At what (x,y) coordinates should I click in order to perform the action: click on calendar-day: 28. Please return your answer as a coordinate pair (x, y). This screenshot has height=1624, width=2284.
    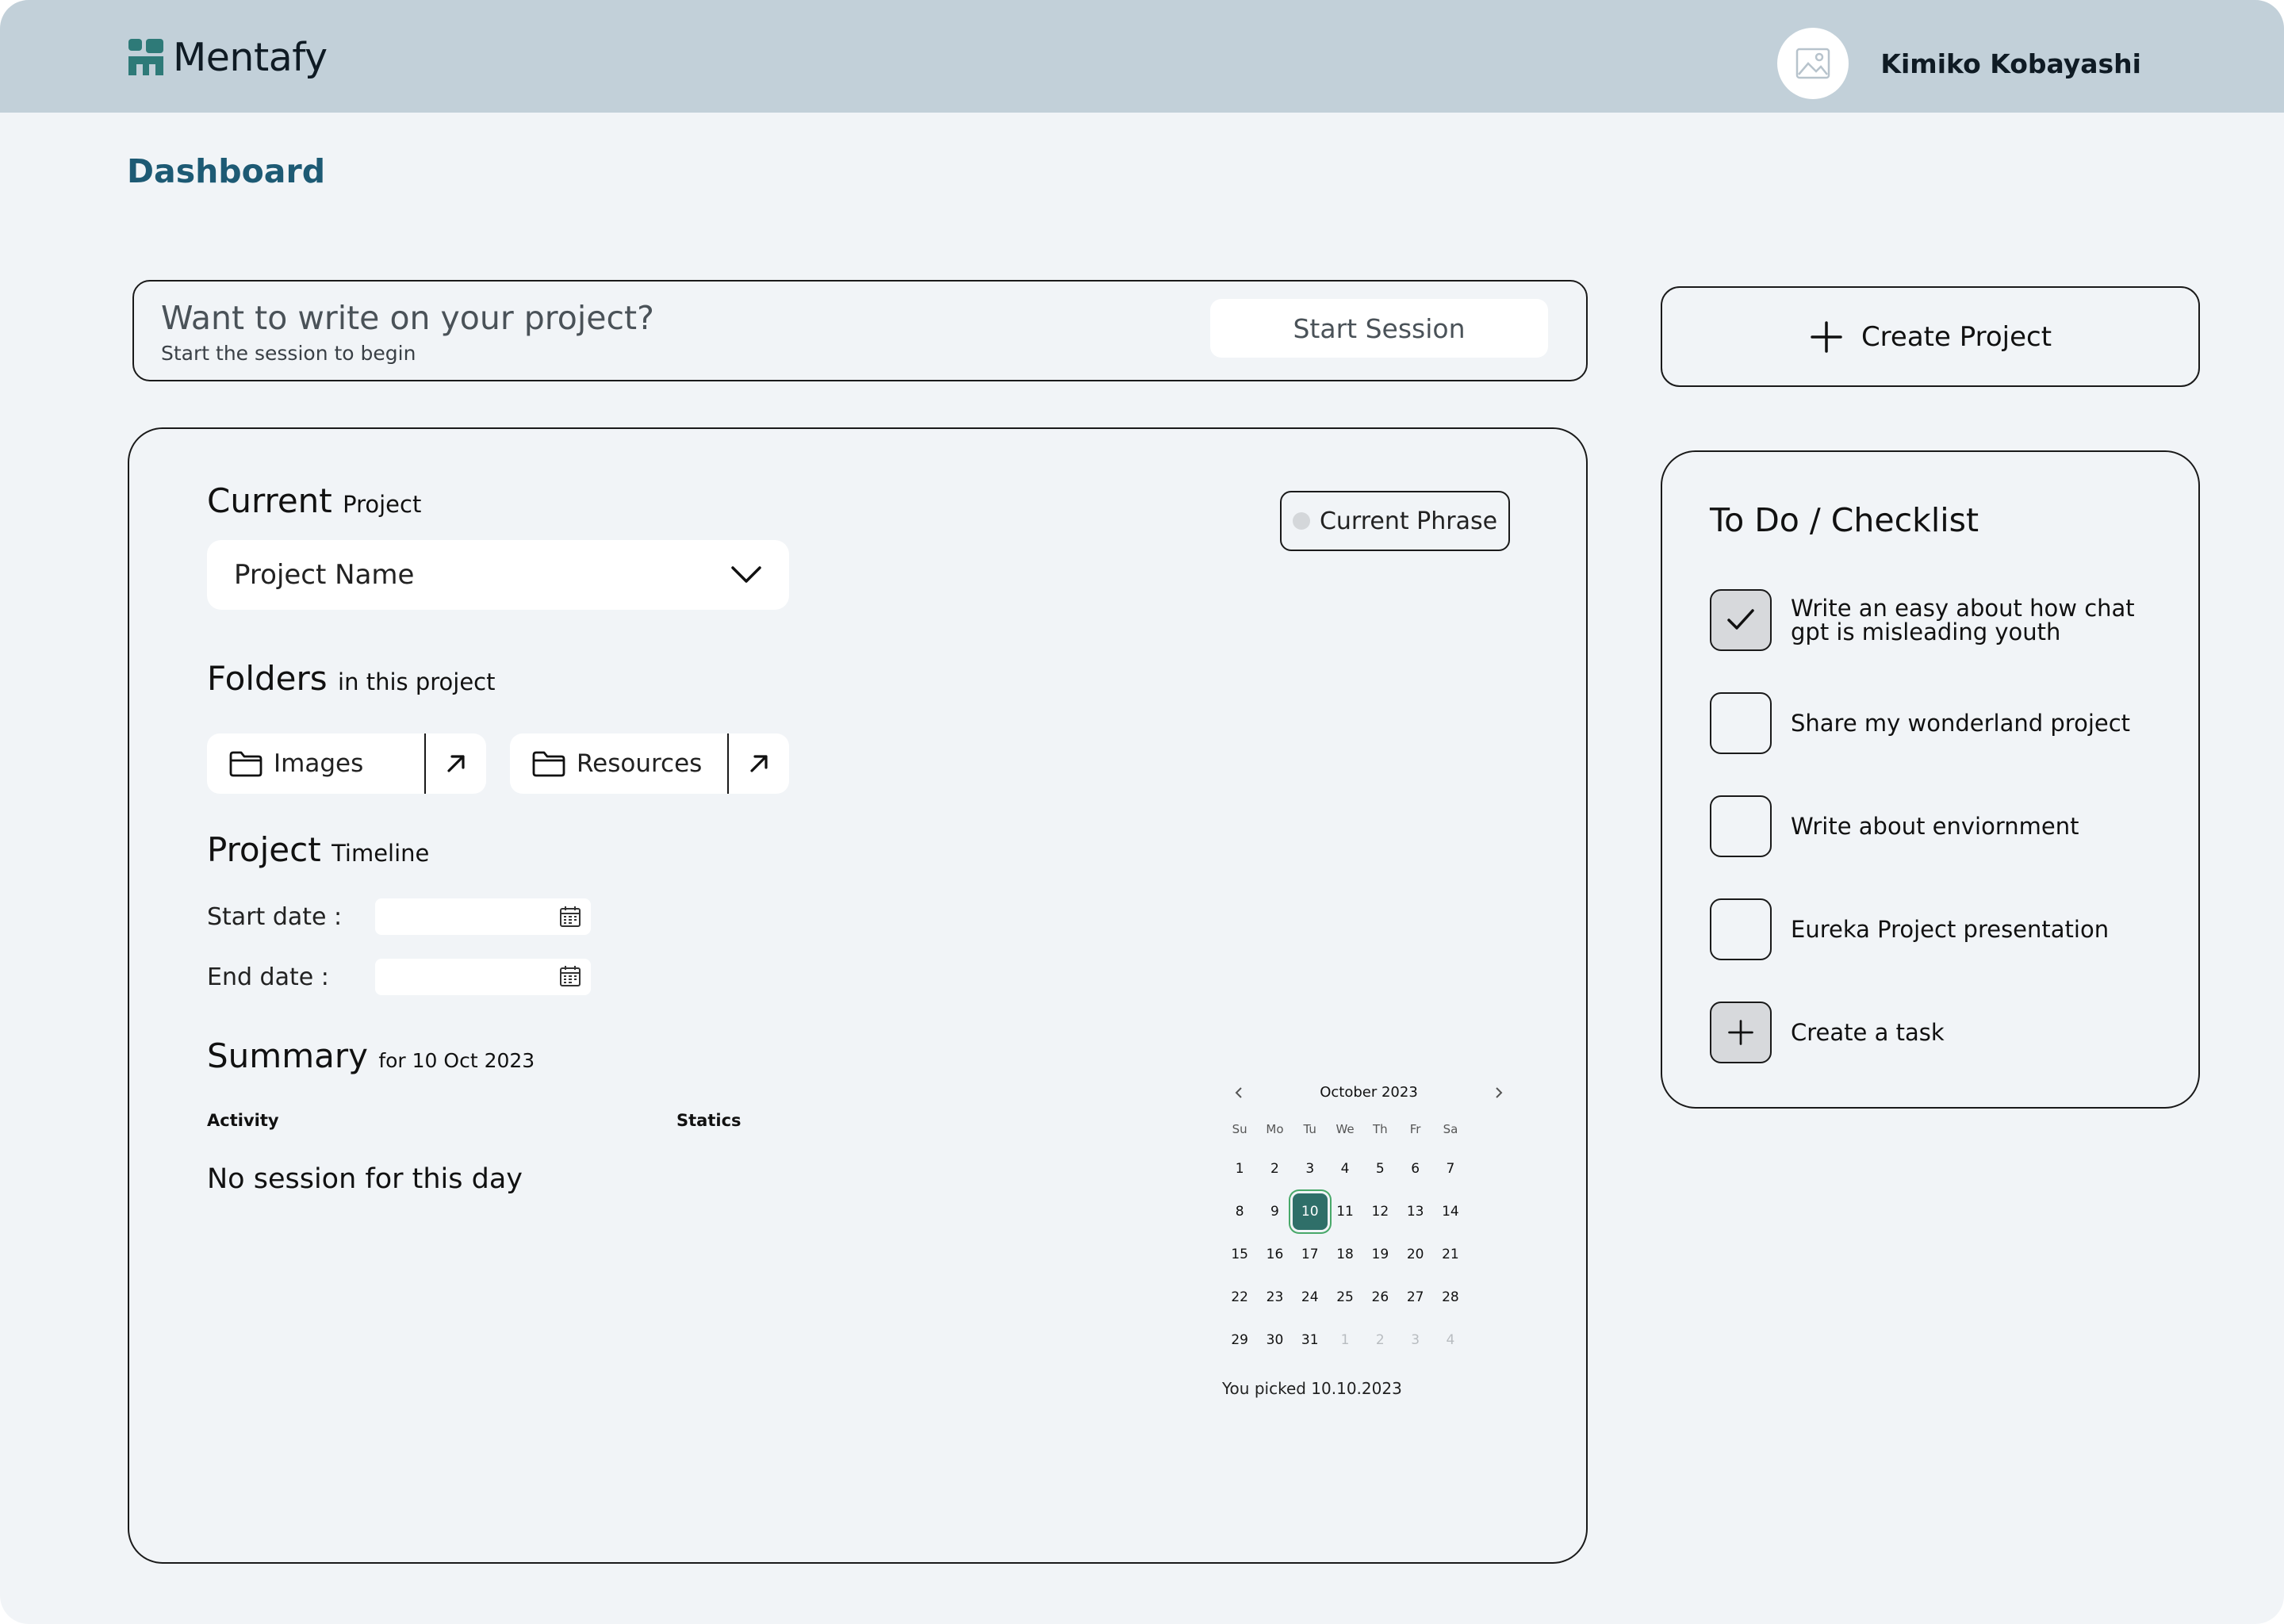
    Looking at the image, I should click on (1450, 1297).